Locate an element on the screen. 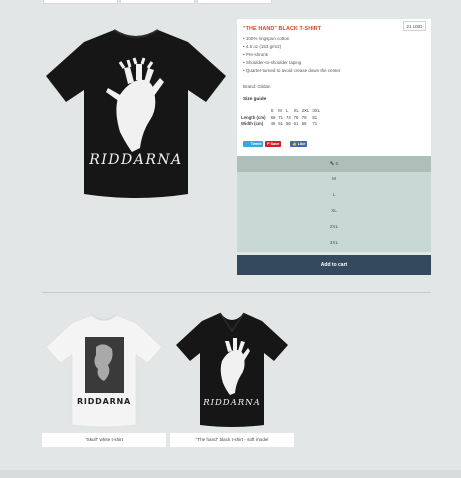 The width and height of the screenshot is (461, 478). size-option-label: XL is located at coordinates (334, 211).